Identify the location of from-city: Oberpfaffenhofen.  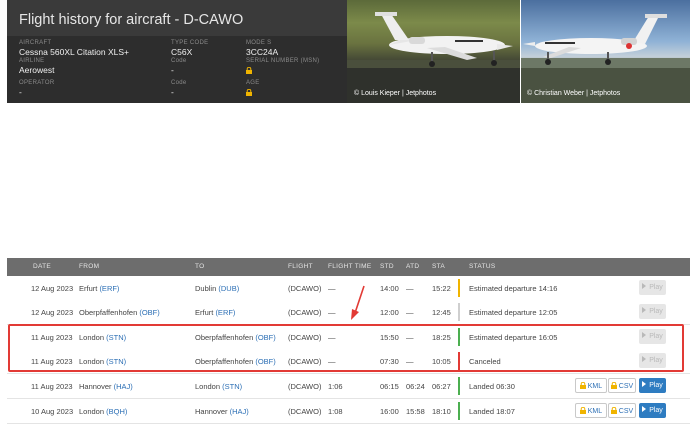
(108, 312).